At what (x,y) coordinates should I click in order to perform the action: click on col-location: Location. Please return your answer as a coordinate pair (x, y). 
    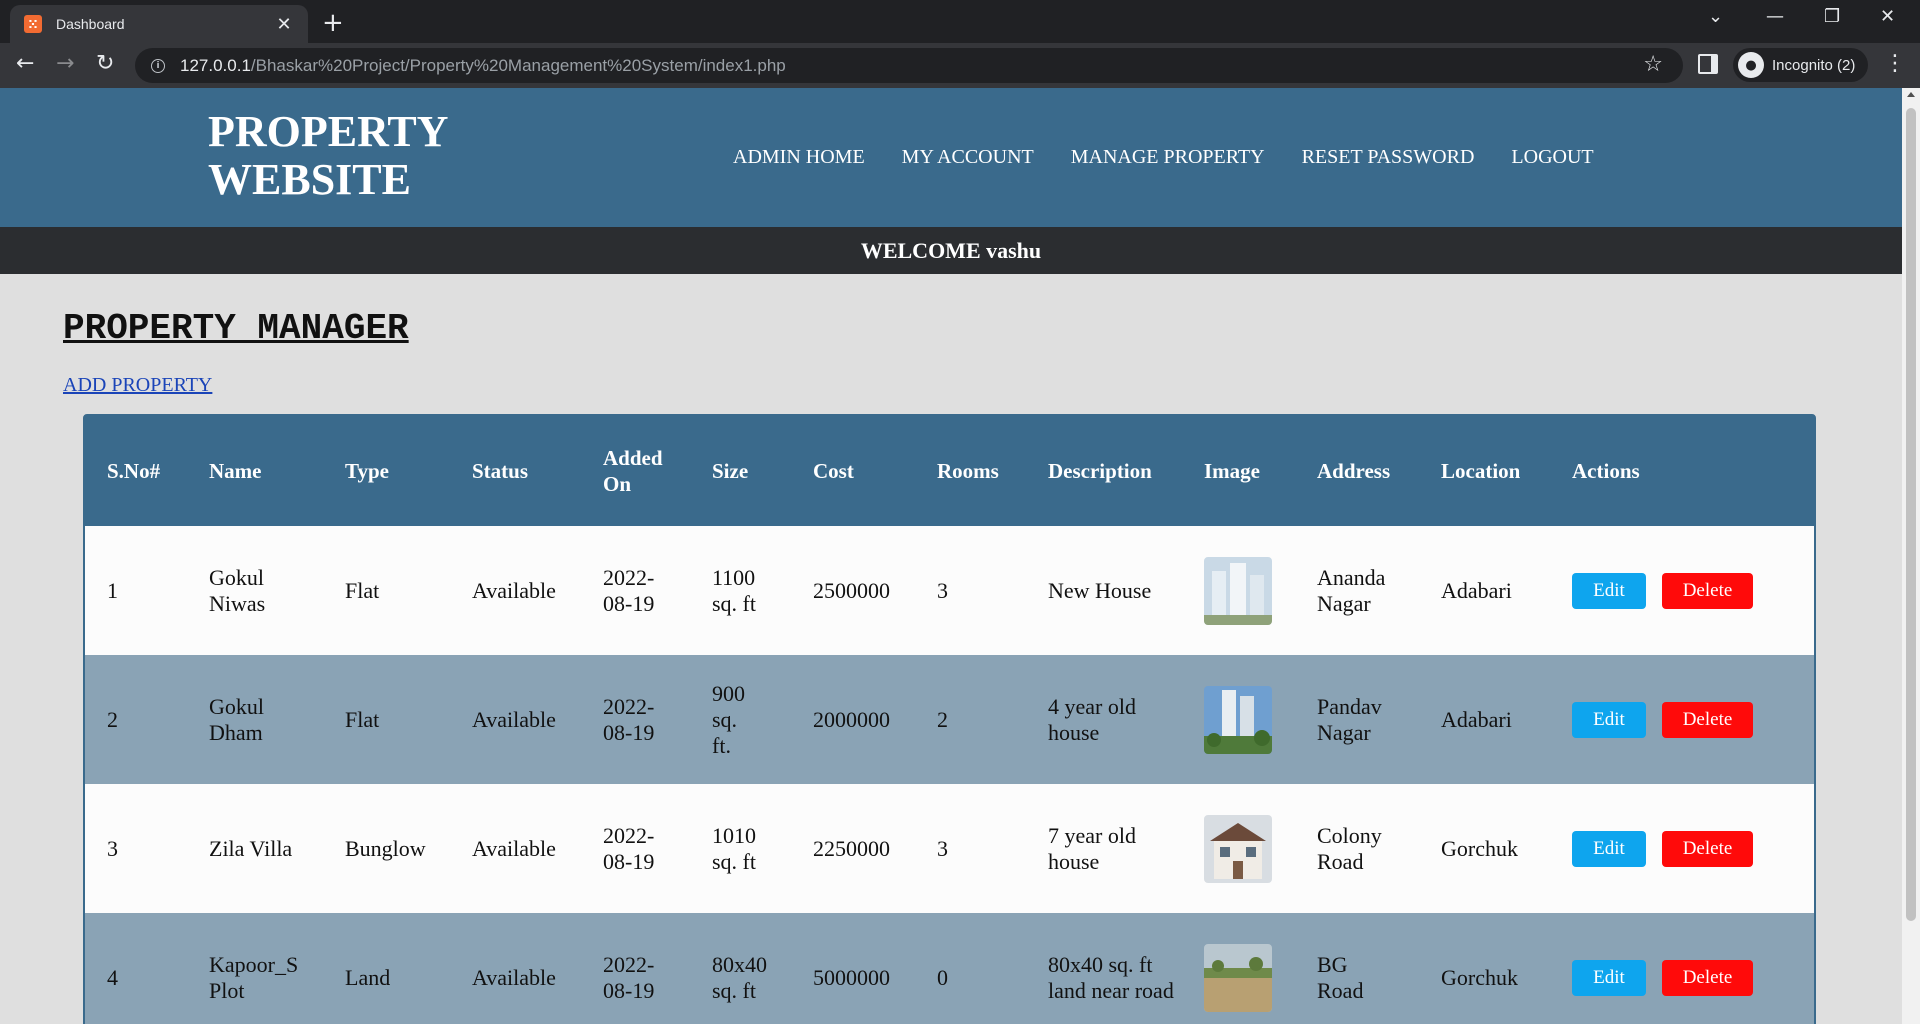
    Looking at the image, I should click on (1481, 471).